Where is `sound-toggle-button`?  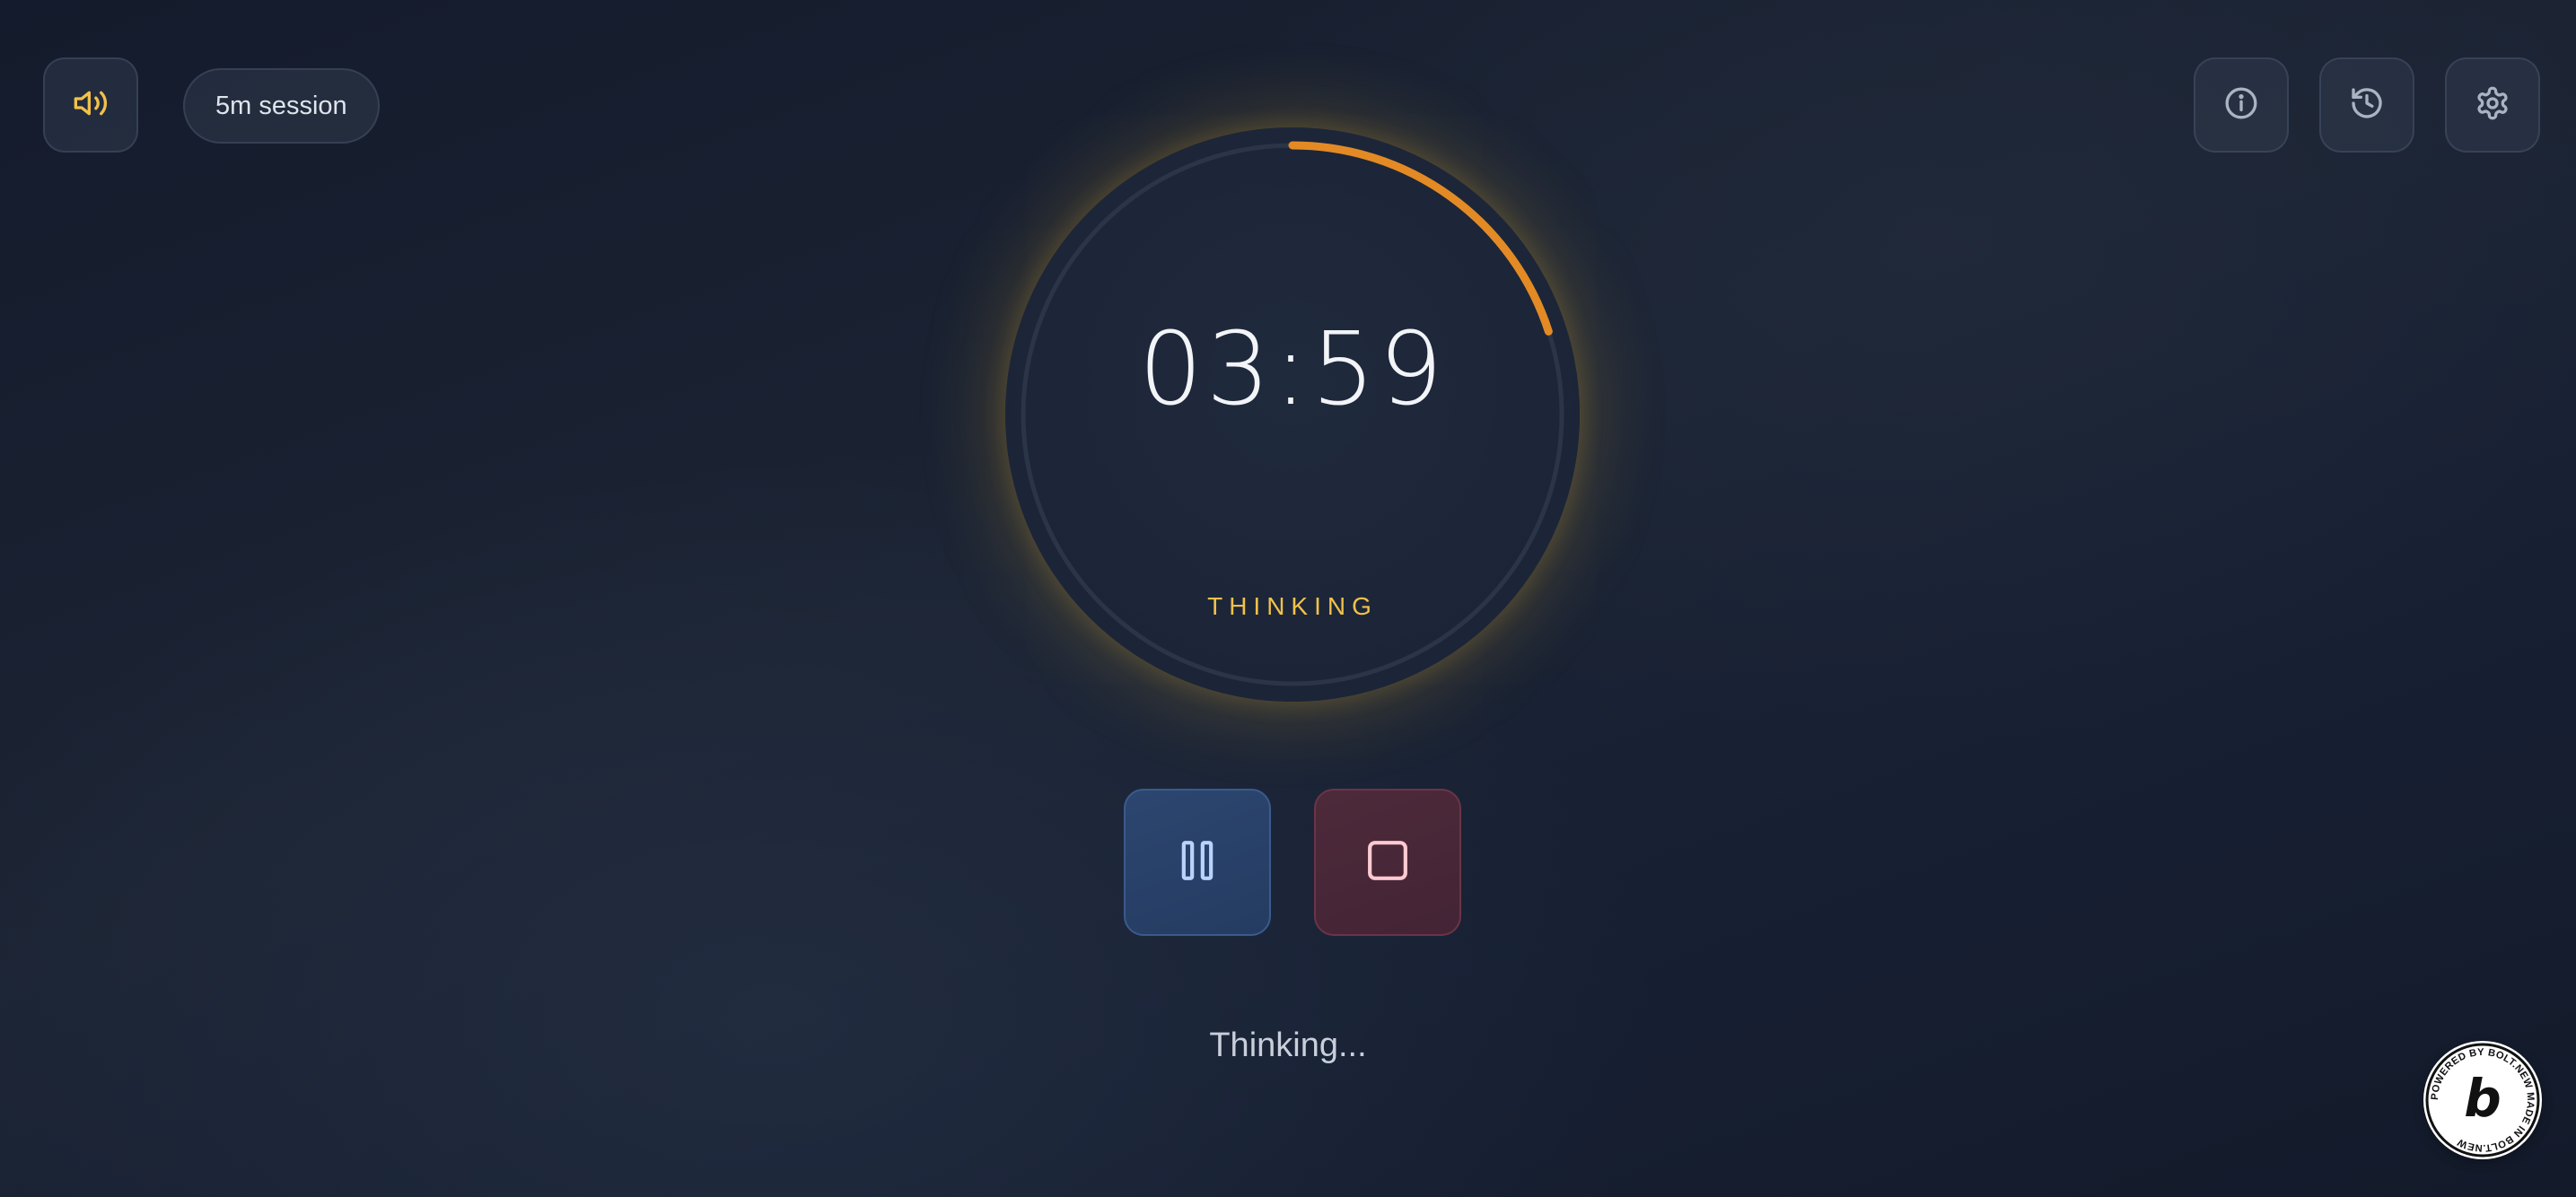 sound-toggle-button is located at coordinates (90, 105).